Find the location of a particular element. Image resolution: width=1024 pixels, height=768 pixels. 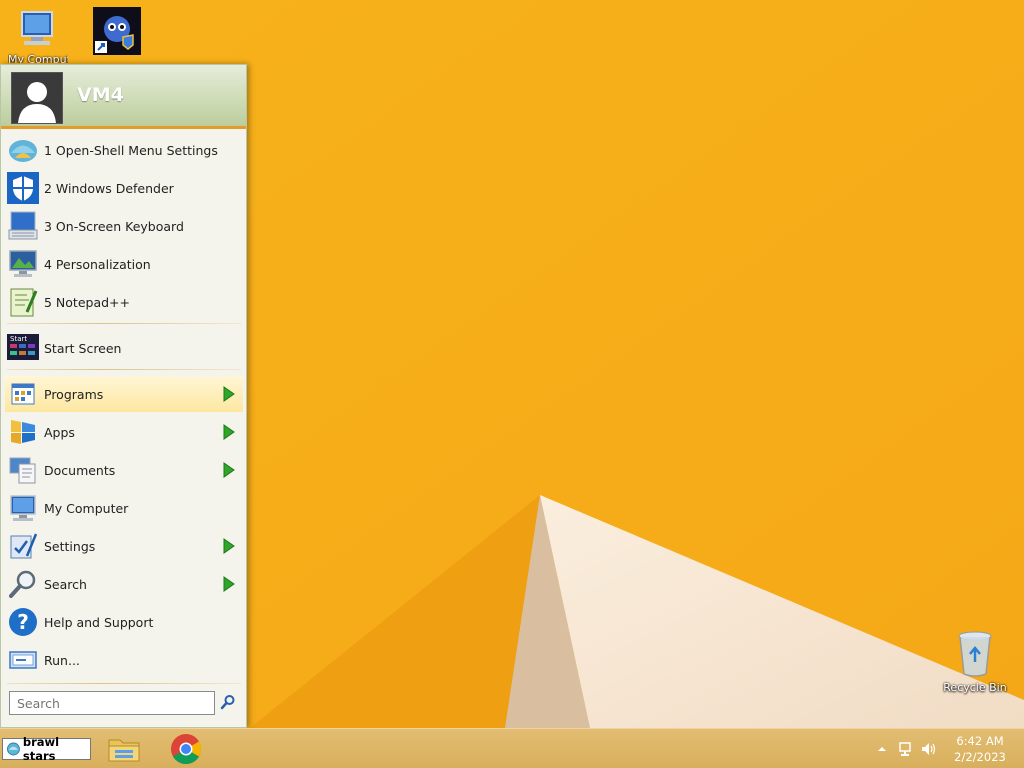

taskbar-clock: 6:42 AM 2/2/2023 is located at coordinates (980, 749).